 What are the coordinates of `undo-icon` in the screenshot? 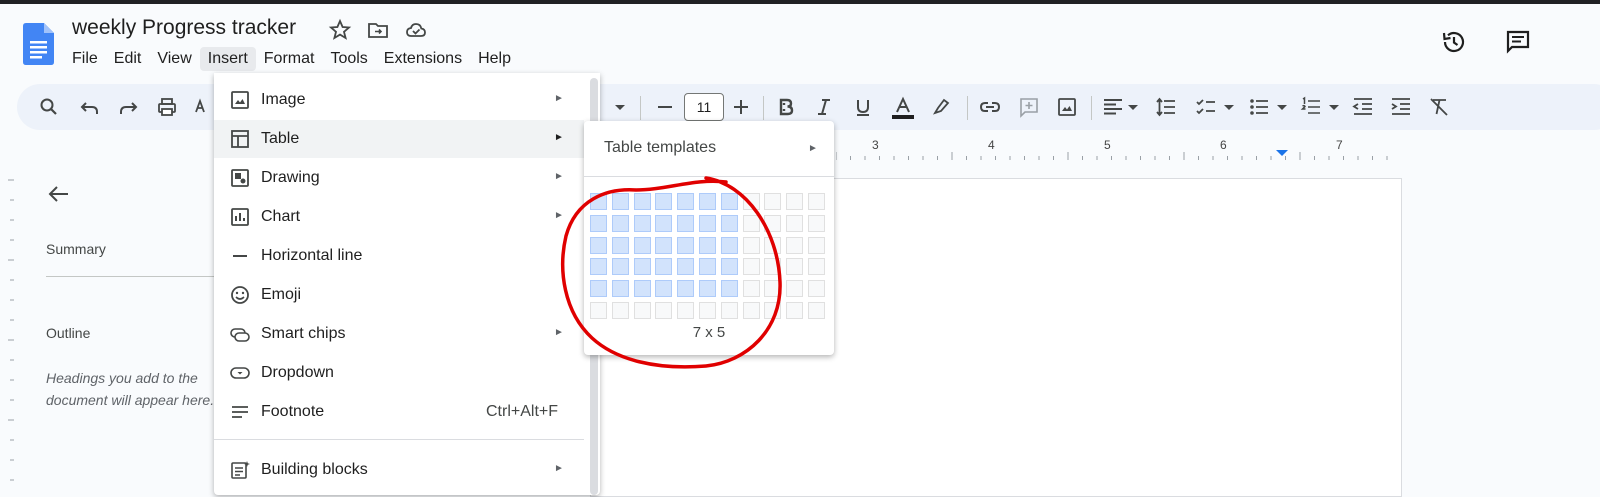 It's located at (90, 107).